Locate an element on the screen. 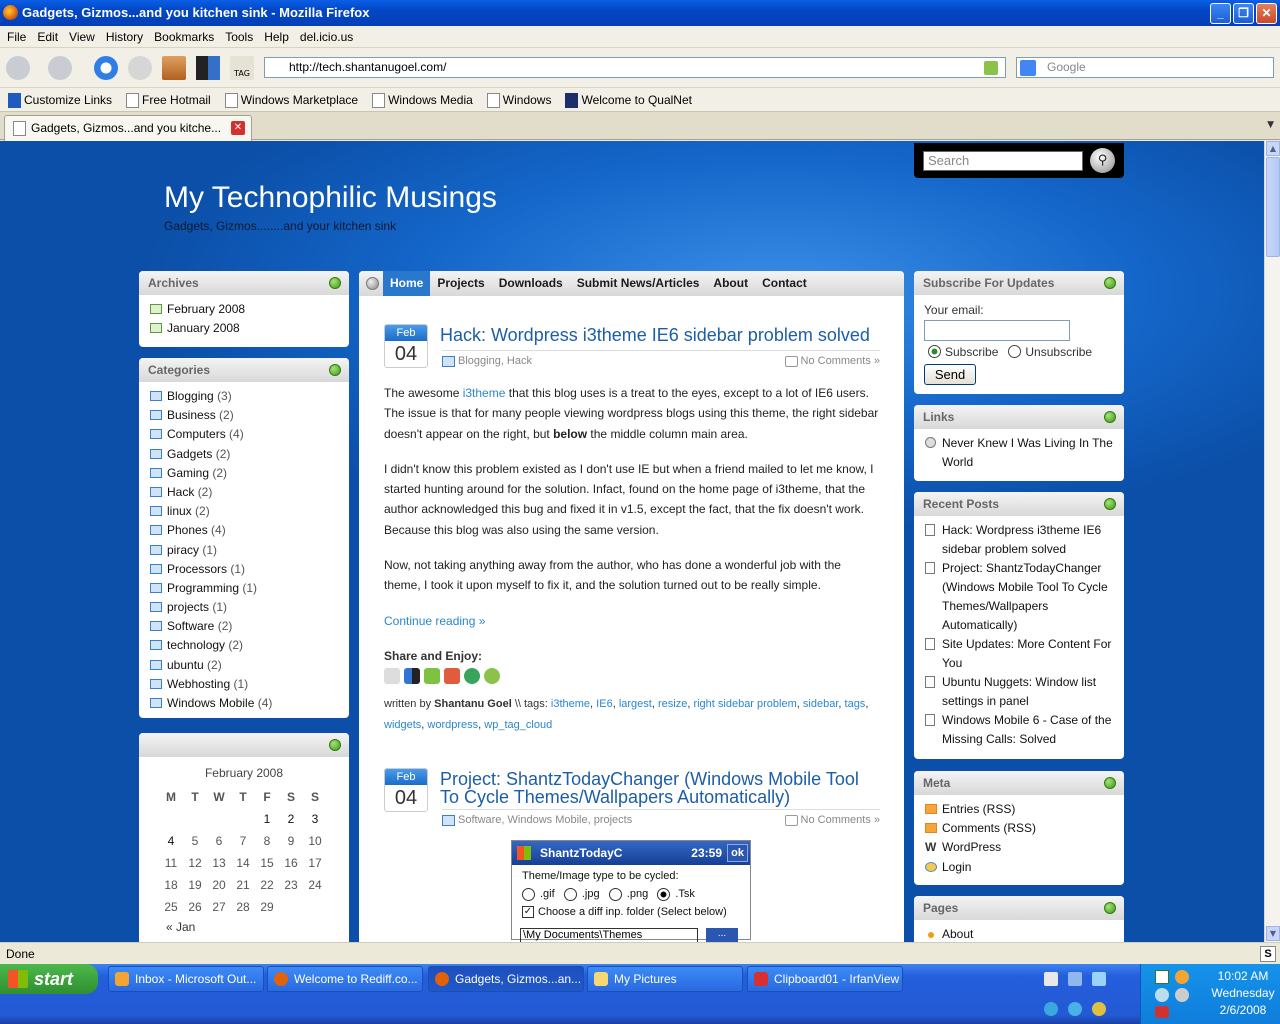  category-item: Gaming (2) is located at coordinates (245, 473).